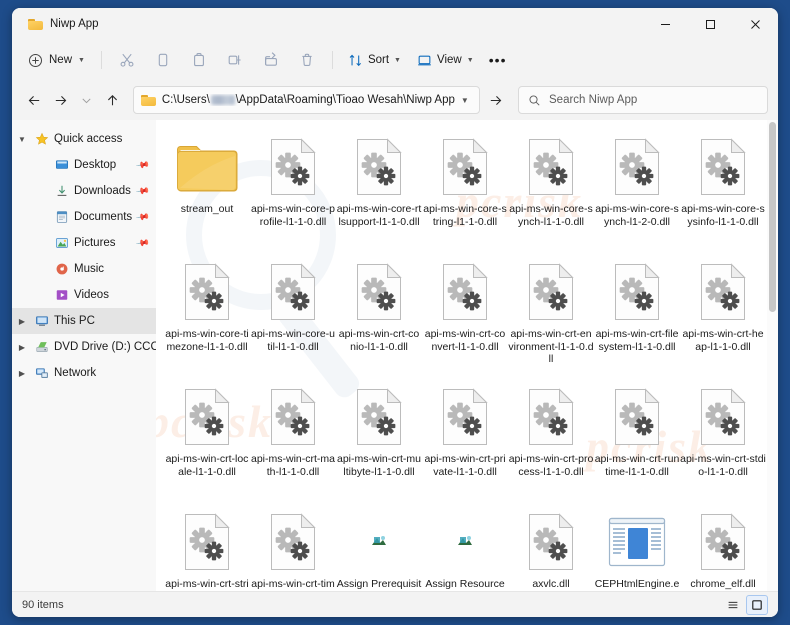 The height and width of the screenshot is (625, 790). I want to click on back-button, so click(34, 100).